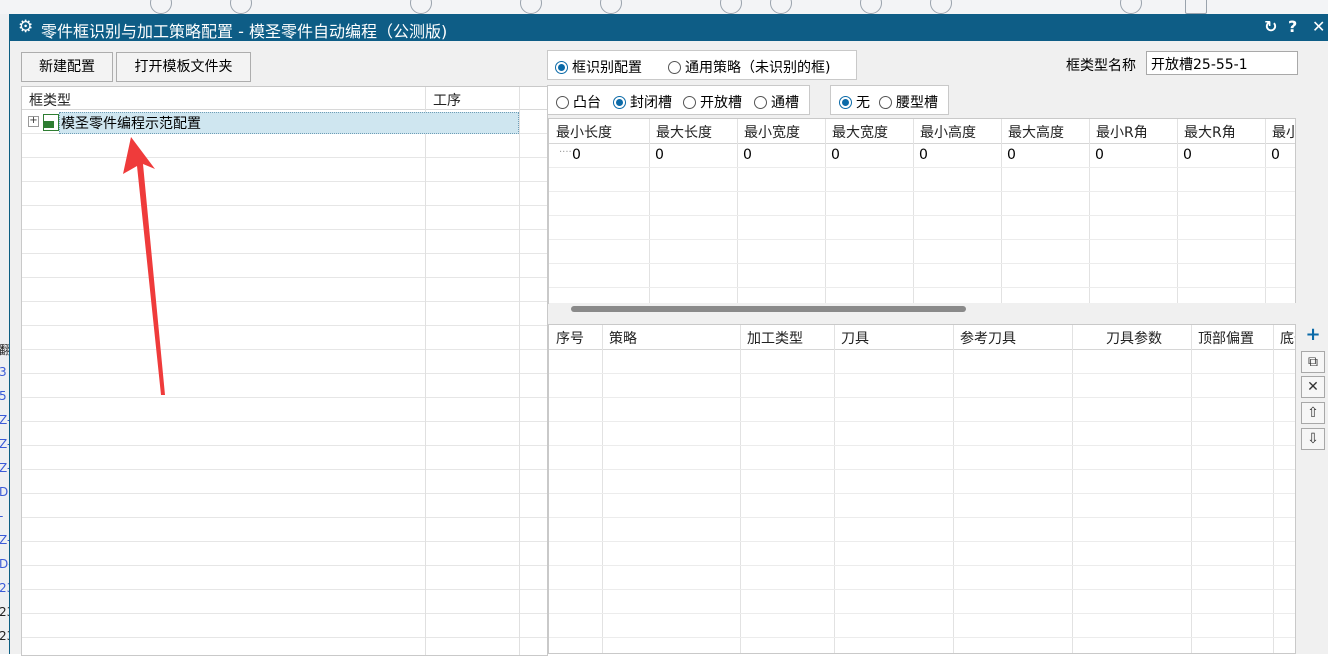 The image size is (1328, 656). I want to click on radio-open-slot: 开放槽, so click(712, 102).